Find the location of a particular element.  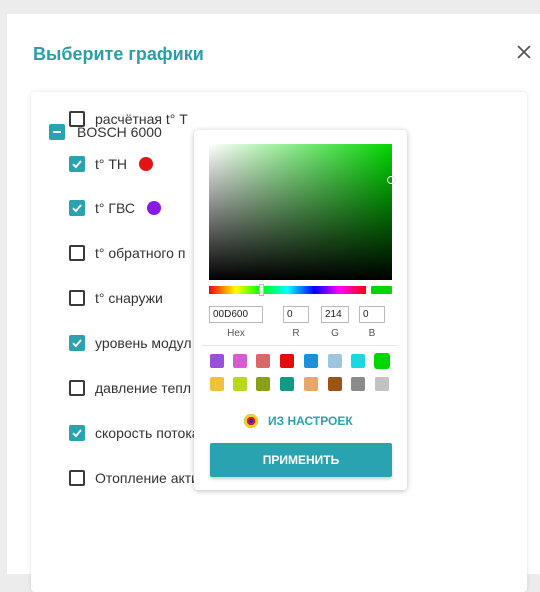

chart-row-label: расчётная t° Т is located at coordinates (141, 119).